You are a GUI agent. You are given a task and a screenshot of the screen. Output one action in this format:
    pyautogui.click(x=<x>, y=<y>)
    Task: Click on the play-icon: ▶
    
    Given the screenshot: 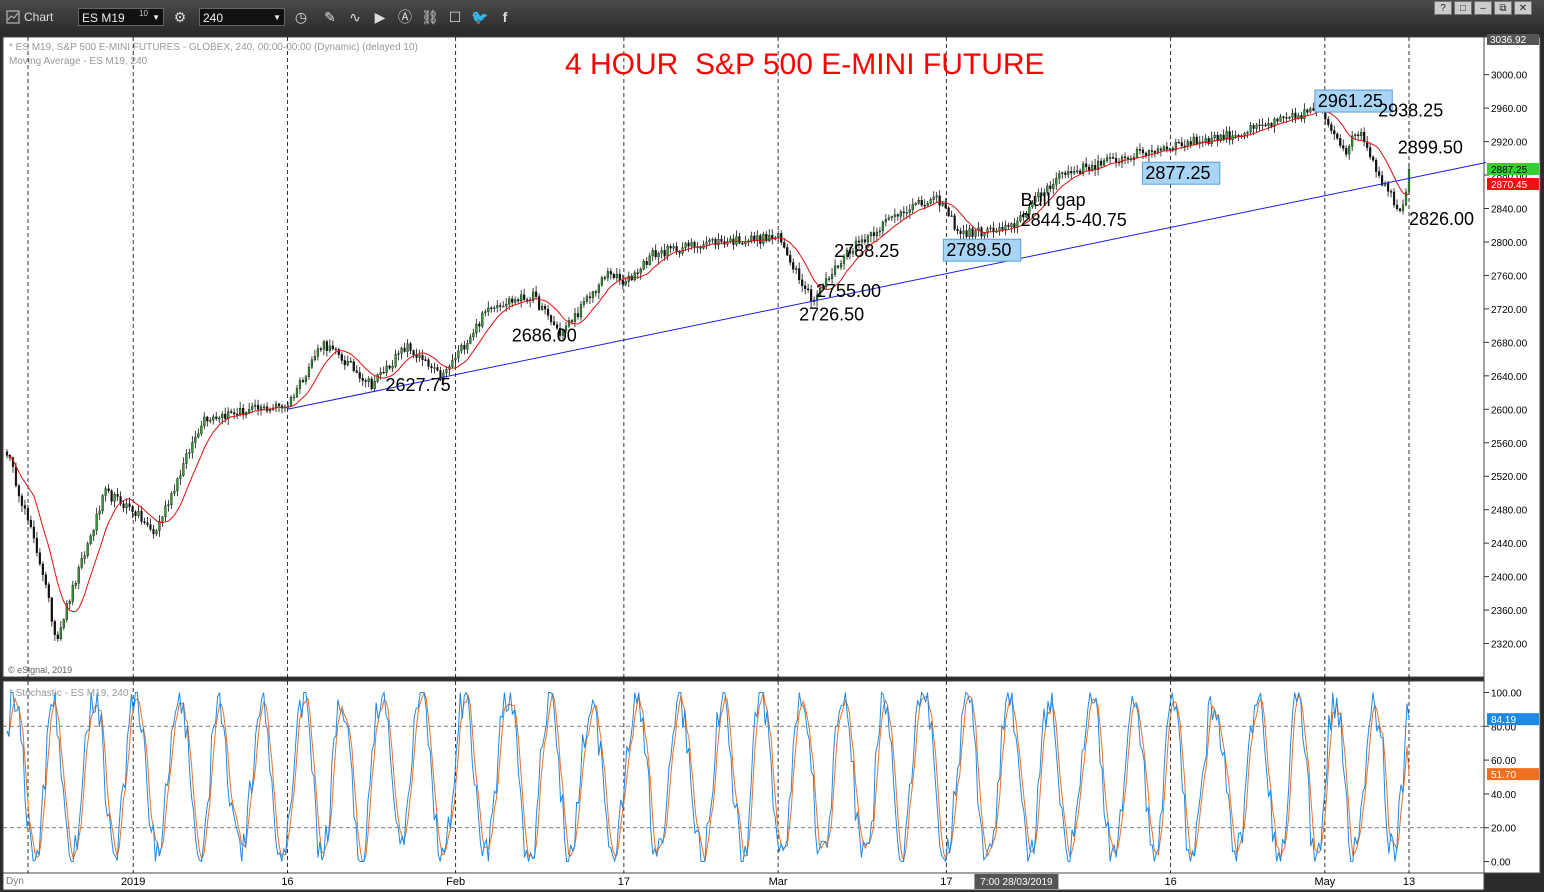 What is the action you would take?
    pyautogui.click(x=380, y=17)
    